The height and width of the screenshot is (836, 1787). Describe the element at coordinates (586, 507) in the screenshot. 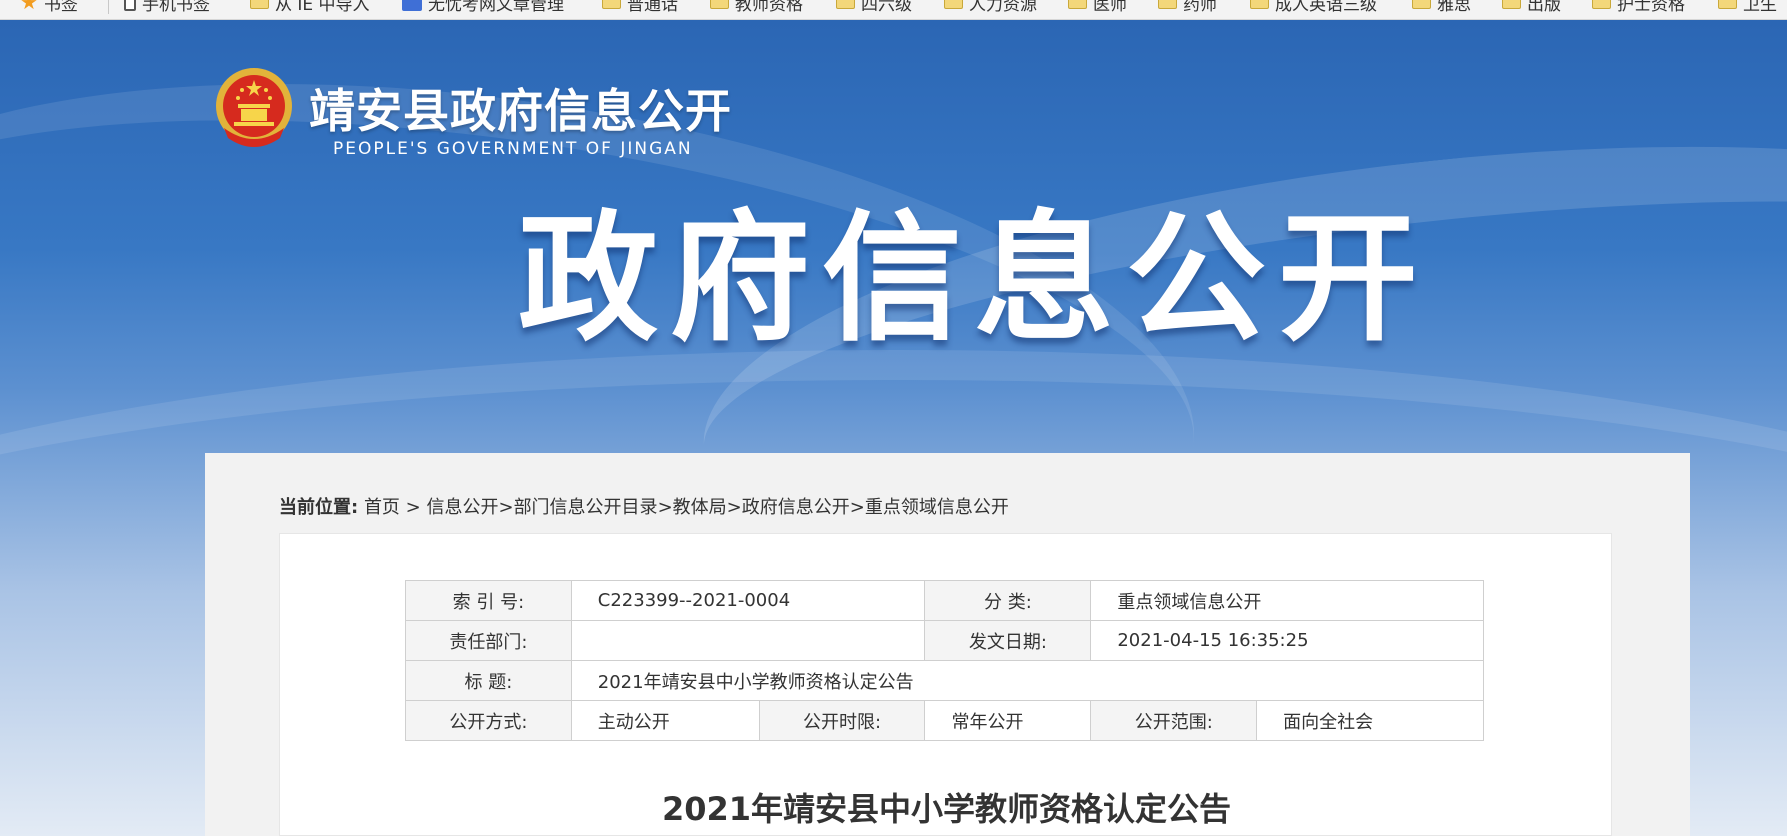

I see `breadcrumb-dept-catalog: 部门信息公开目录` at that location.